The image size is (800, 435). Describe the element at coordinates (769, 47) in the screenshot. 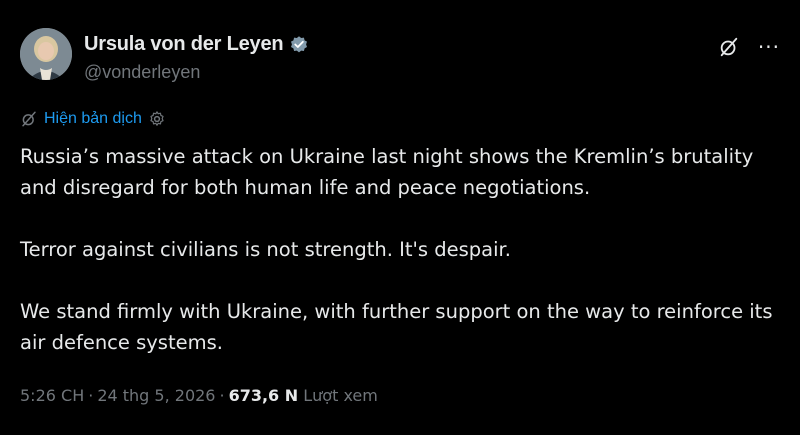

I see `more-icon: ···` at that location.